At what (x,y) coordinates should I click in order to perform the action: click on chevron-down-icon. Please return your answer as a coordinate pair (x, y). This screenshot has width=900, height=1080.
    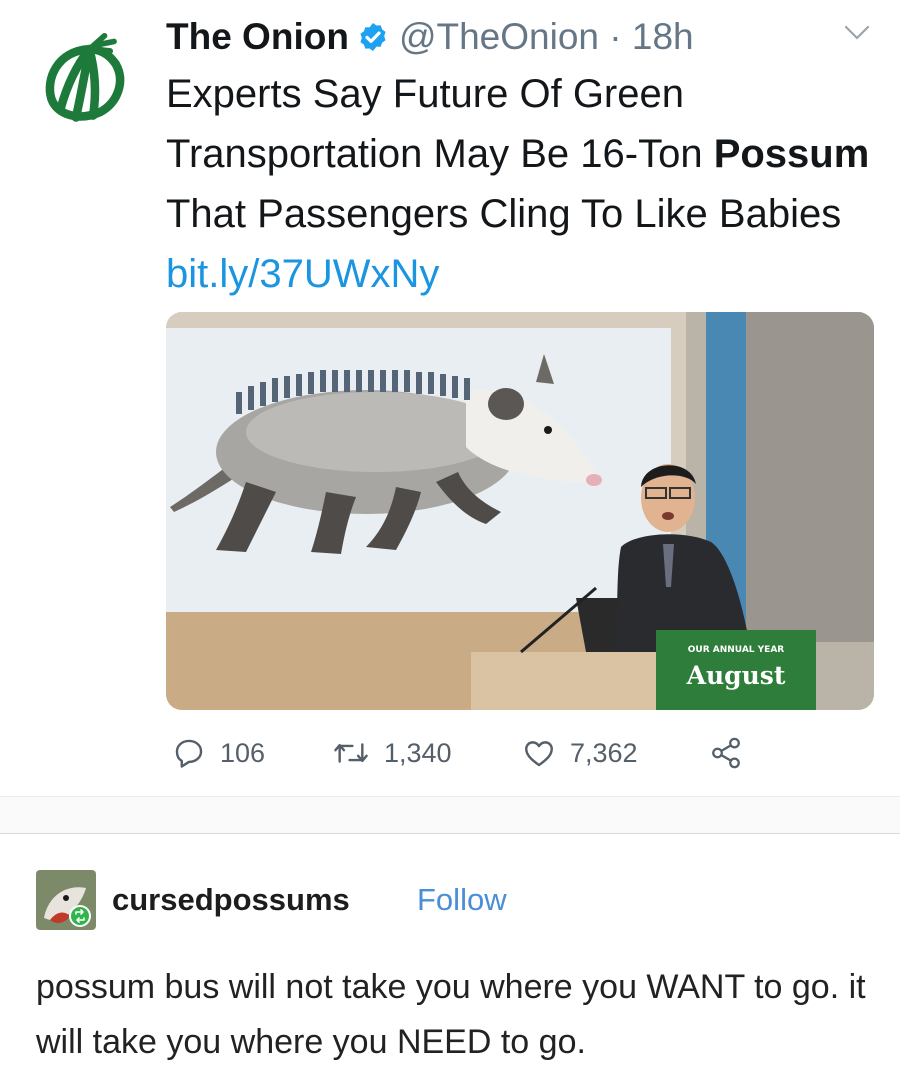
    Looking at the image, I should click on (857, 33).